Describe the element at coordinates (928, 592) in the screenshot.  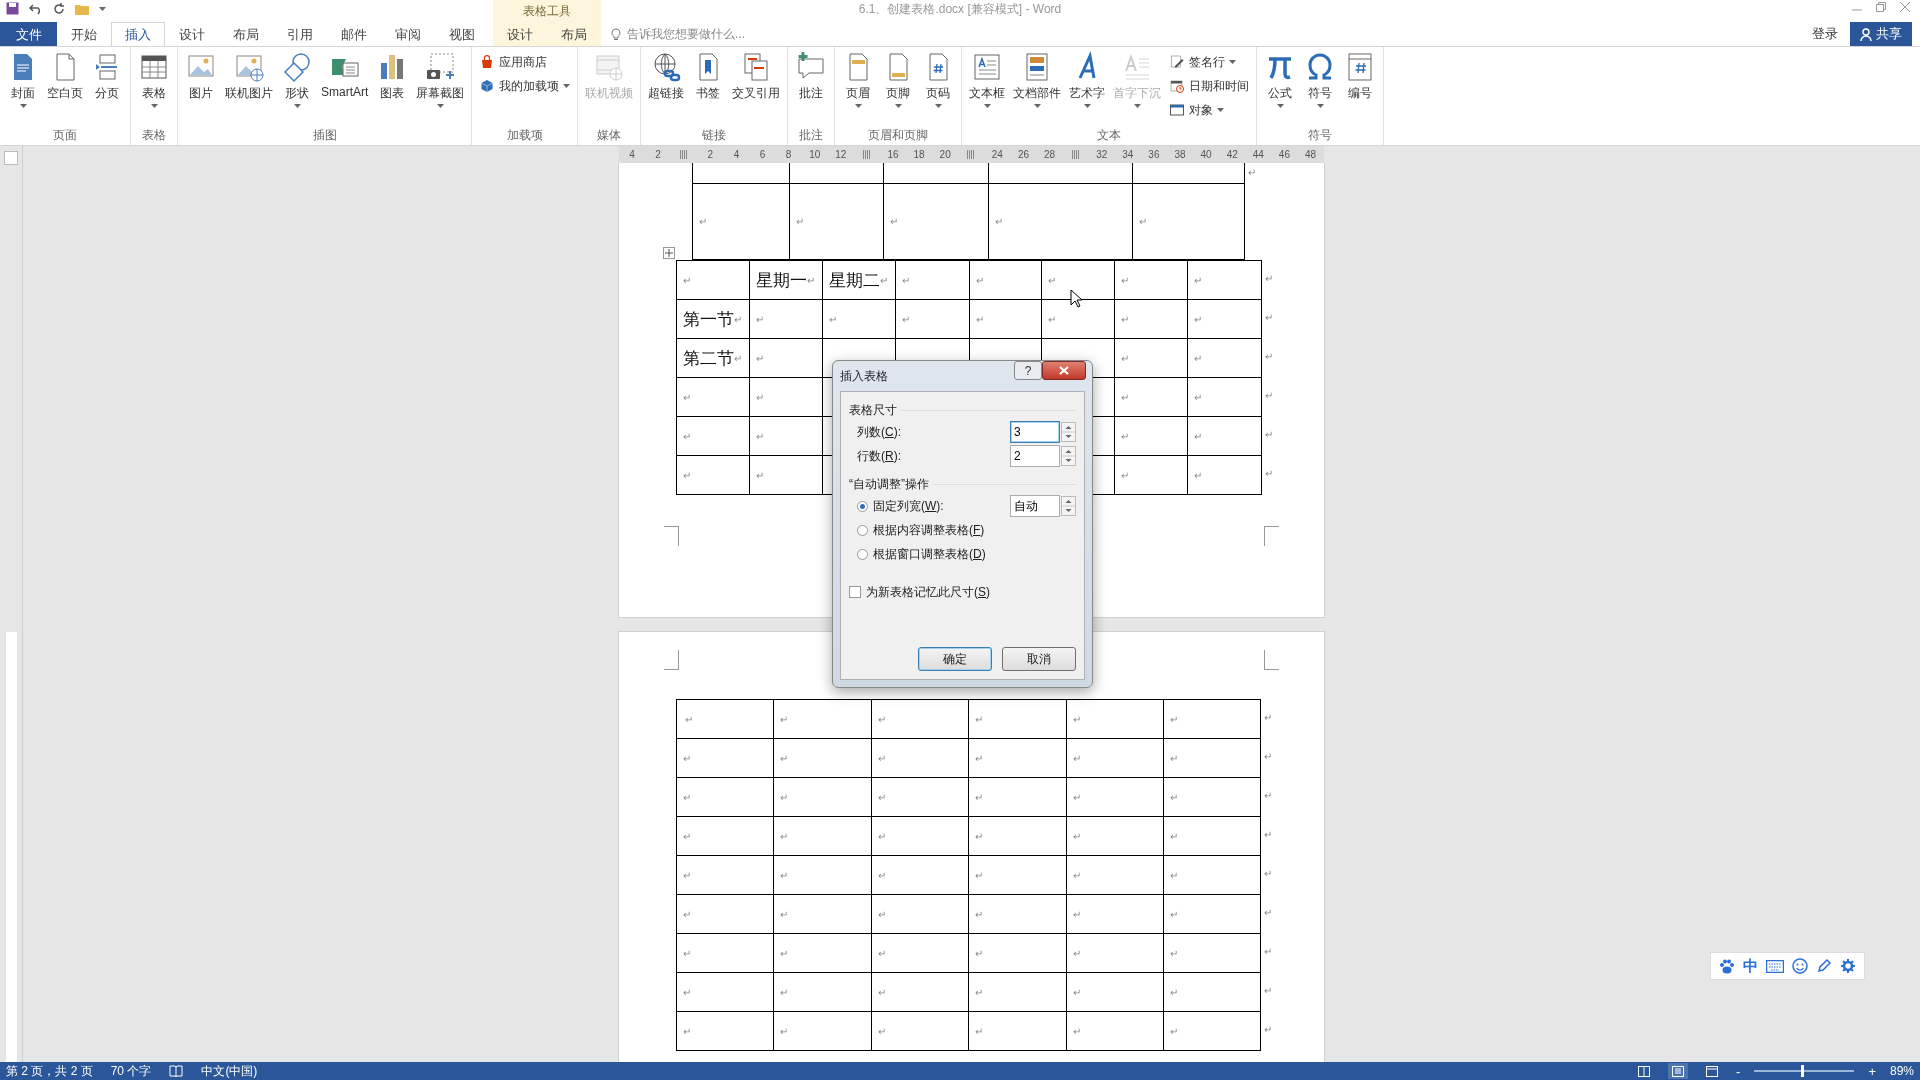
I see `checkbox-label: 为新表格记忆此尺寸(S)` at that location.